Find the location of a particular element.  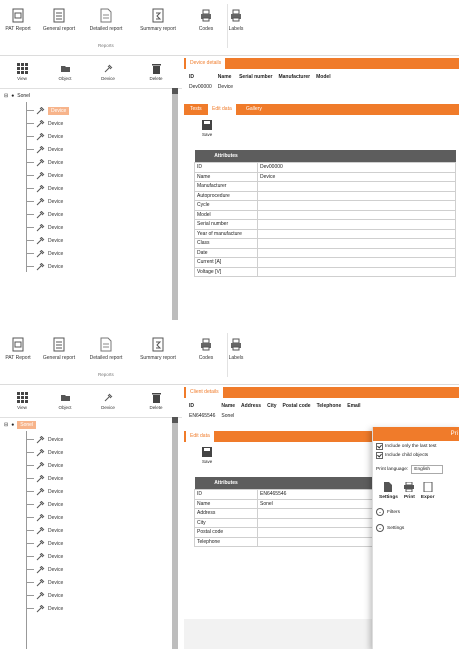

attribute-row: Model is located at coordinates (325, 214).